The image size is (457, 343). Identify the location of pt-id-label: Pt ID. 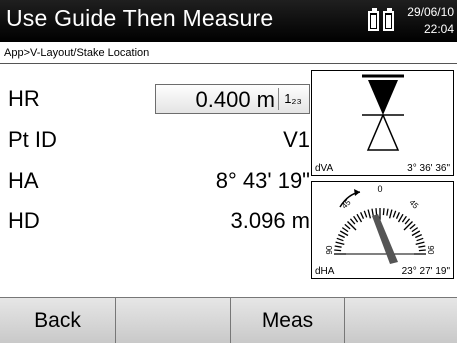
(32, 139).